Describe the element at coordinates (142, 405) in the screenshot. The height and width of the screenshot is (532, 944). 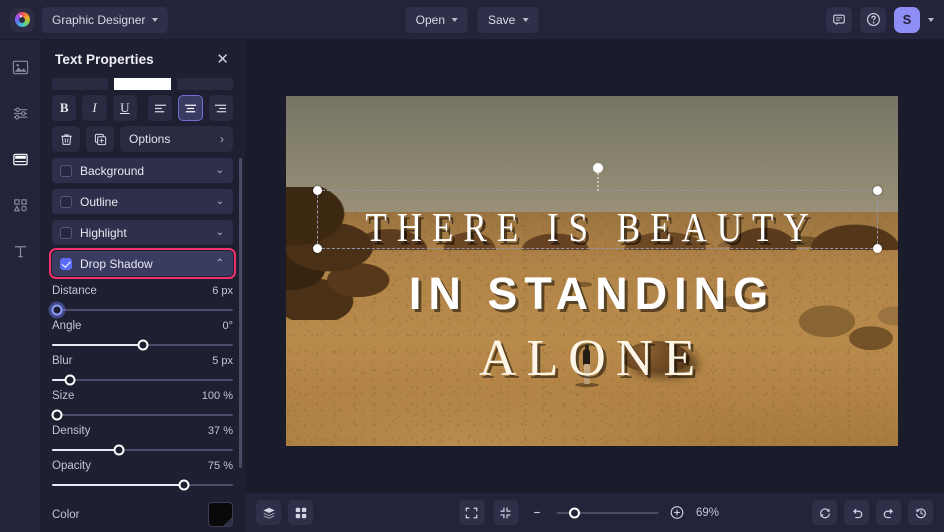
I see `slider-size: Size 100 %` at that location.